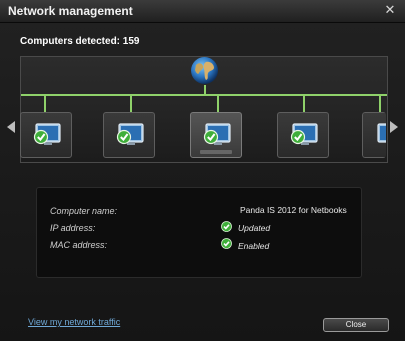 This screenshot has height=341, width=405. What do you see at coordinates (216, 152) in the screenshot?
I see `selection-bar` at bounding box center [216, 152].